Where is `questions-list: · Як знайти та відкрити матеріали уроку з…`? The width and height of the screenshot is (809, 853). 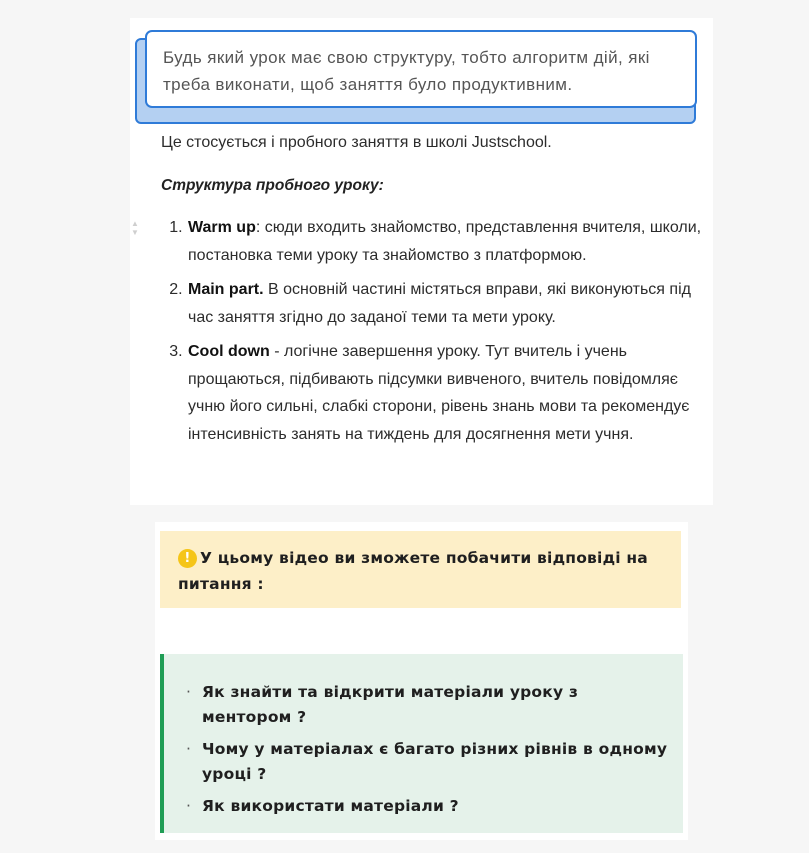
questions-list: · Як знайти та відкрити матеріали уроку з… is located at coordinates (429, 749).